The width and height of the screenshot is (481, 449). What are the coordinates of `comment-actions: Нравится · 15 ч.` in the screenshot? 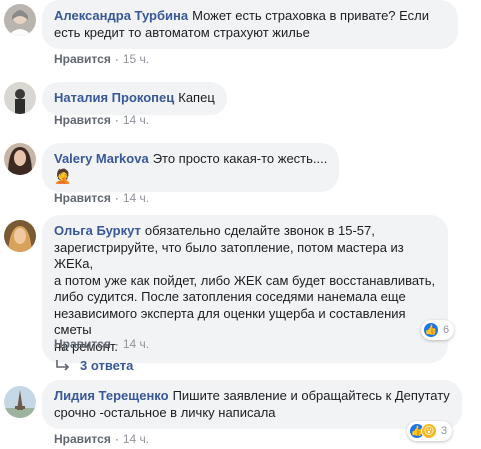 It's located at (101, 59).